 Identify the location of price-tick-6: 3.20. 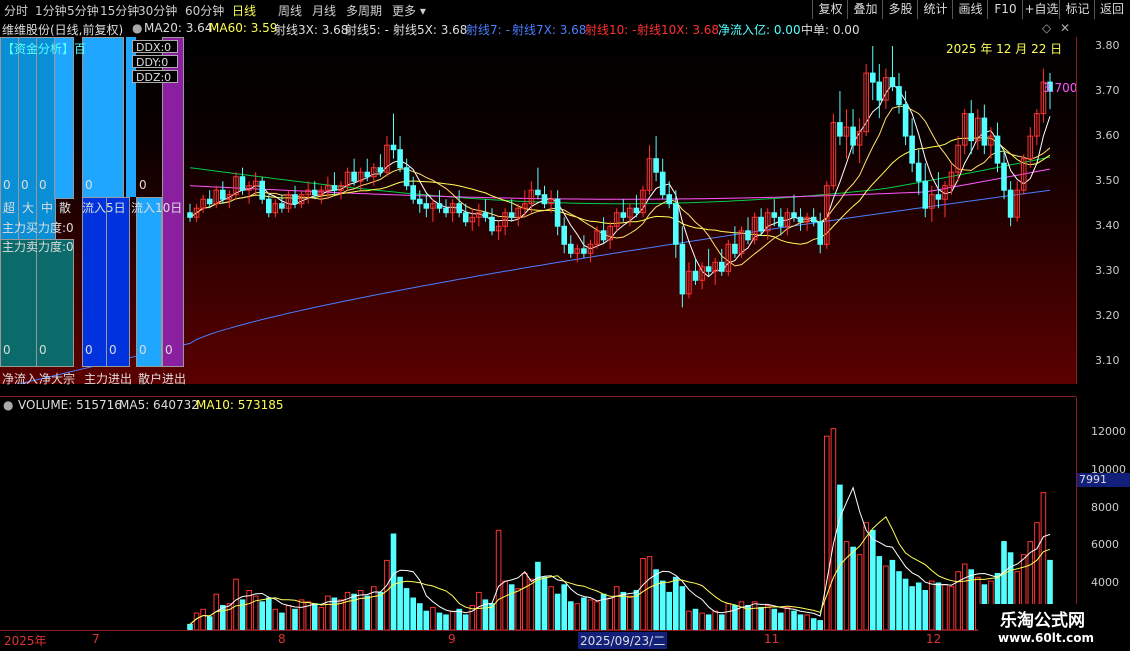
(1107, 316).